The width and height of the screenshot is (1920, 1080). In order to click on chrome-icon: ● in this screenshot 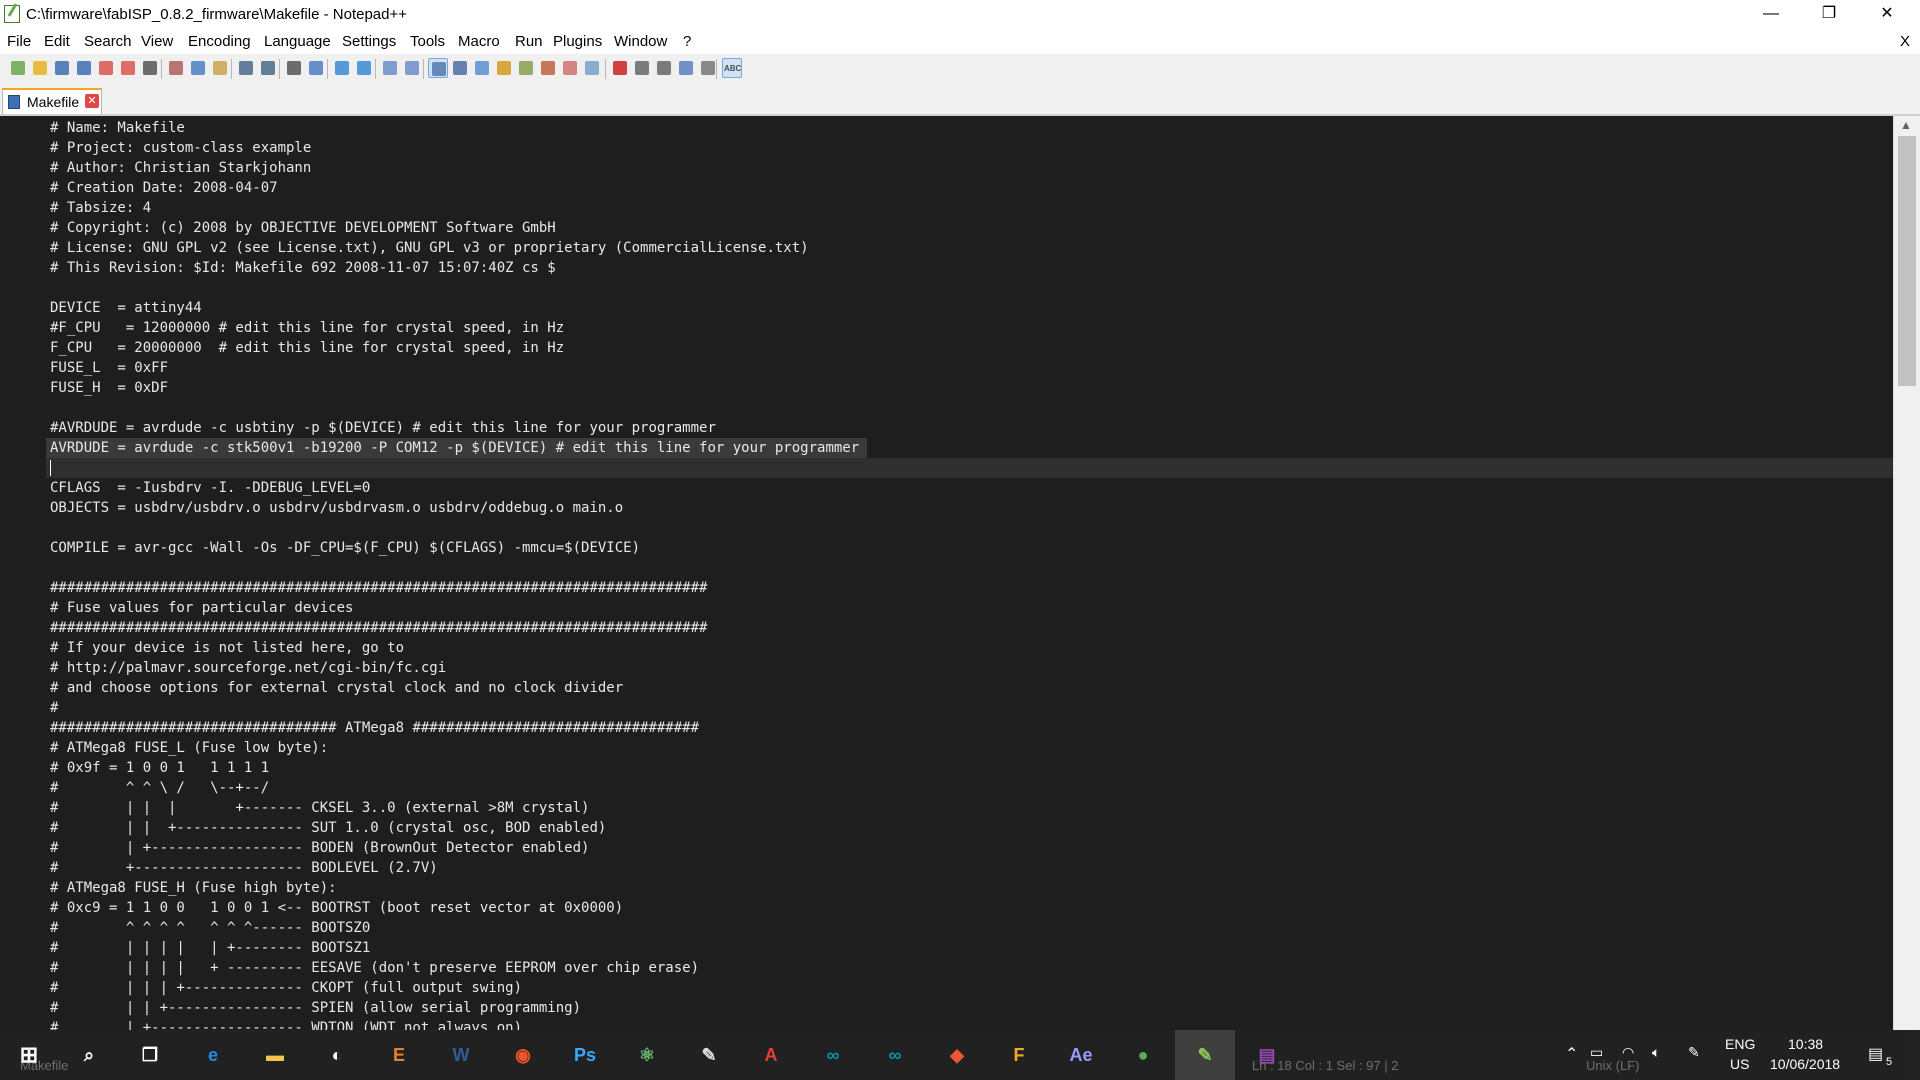, I will do `click(1143, 1055)`.